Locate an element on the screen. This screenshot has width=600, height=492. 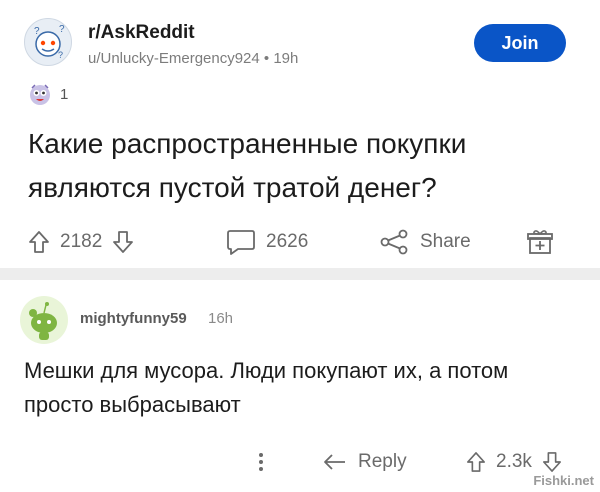
comment-time: 16h is located at coordinates (221, 318).